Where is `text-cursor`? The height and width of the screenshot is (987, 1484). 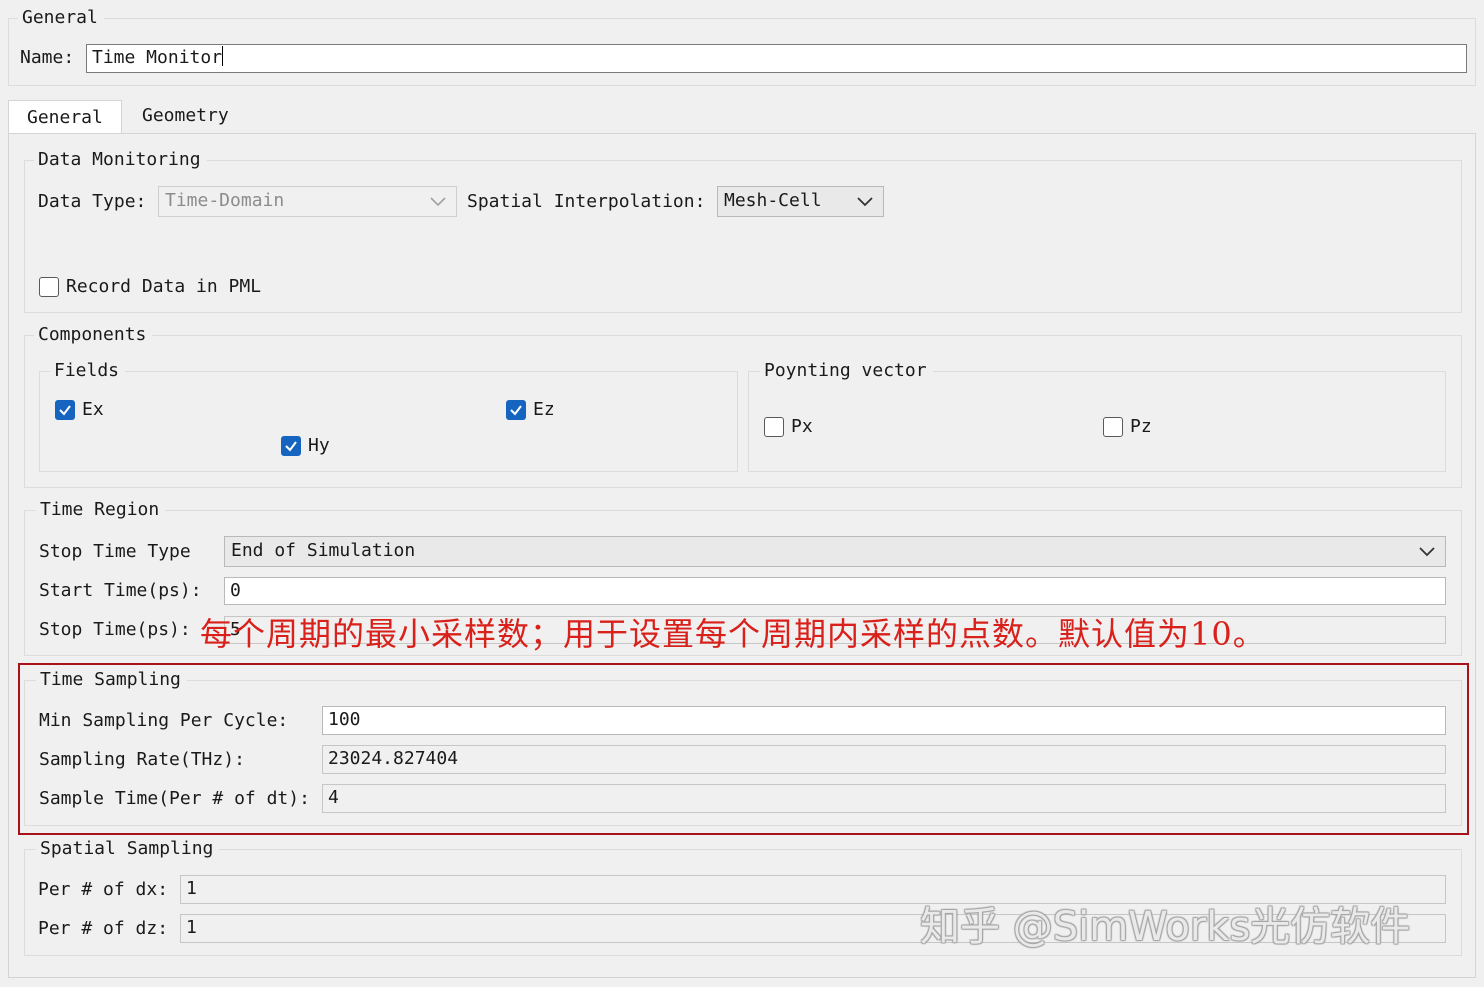 text-cursor is located at coordinates (223, 56).